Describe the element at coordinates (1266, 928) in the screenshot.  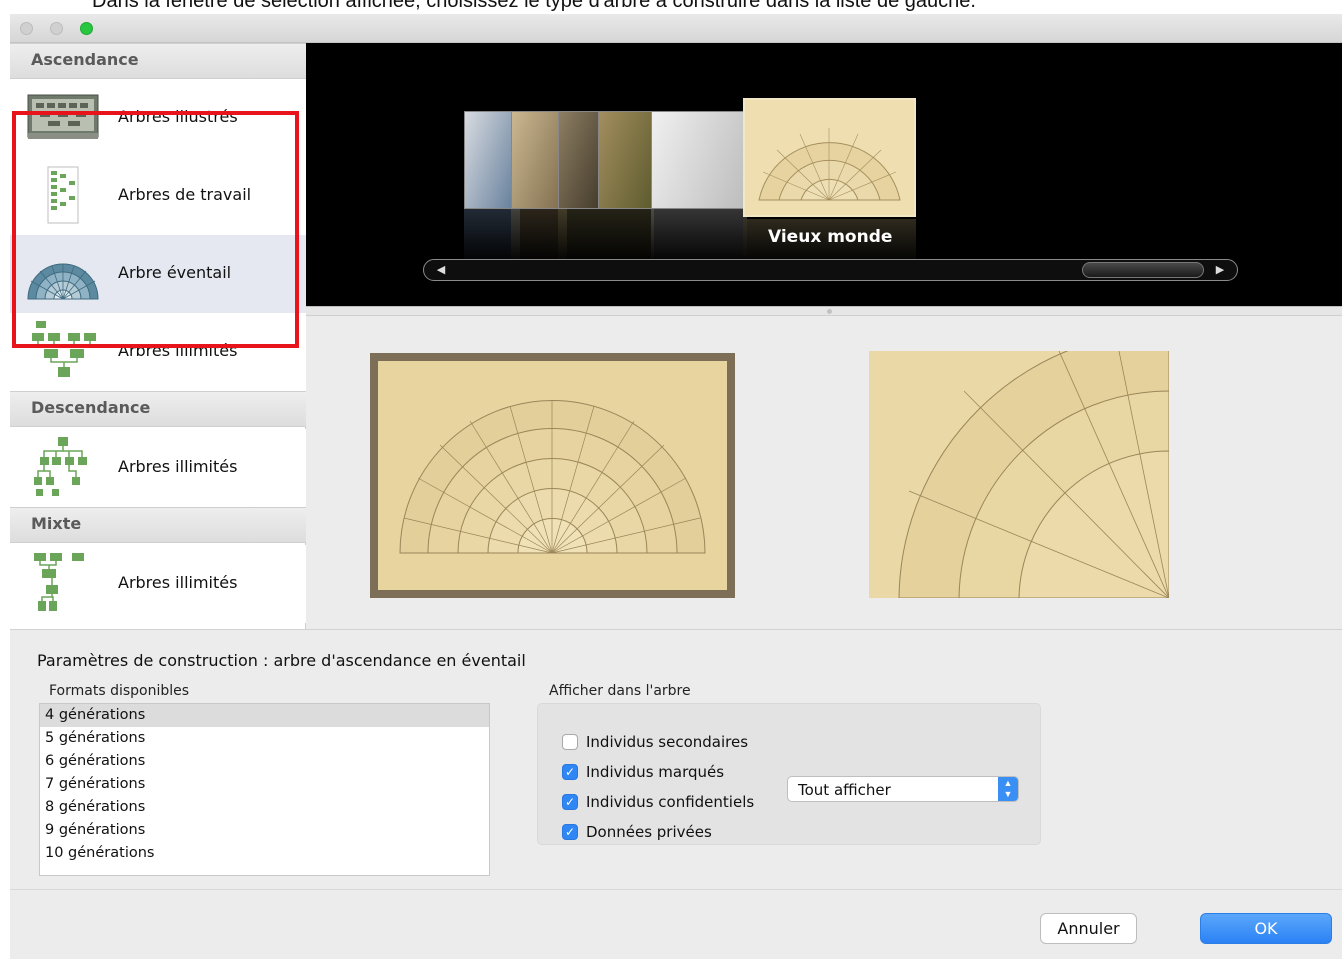
I see `ok-button: OK` at that location.